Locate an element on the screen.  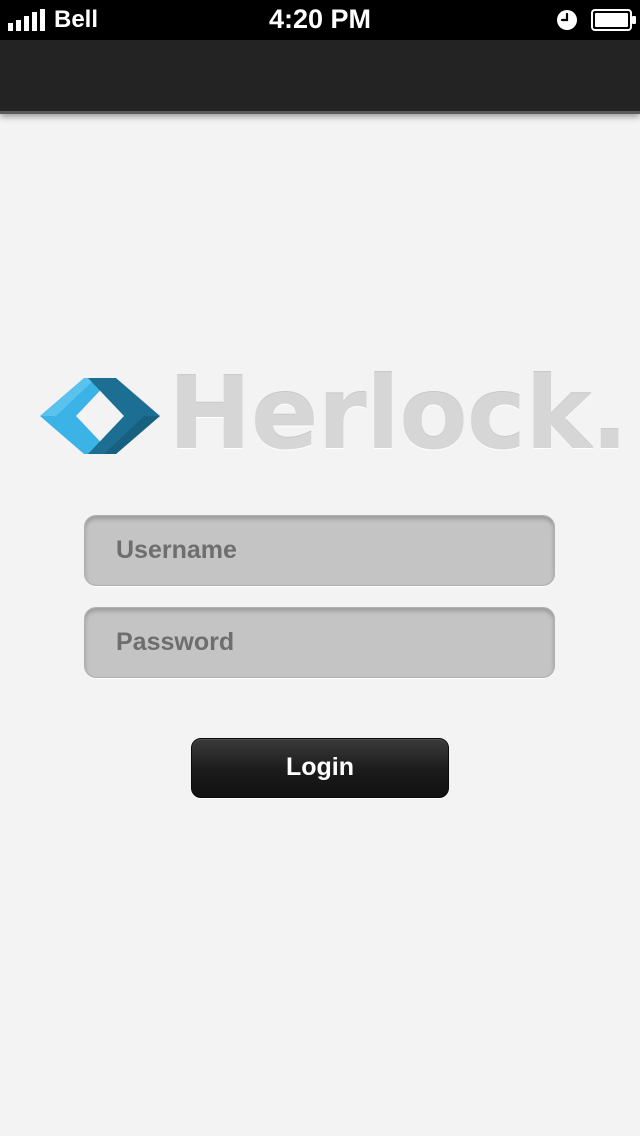
logo-wordmark: Herlock. is located at coordinates (398, 413).